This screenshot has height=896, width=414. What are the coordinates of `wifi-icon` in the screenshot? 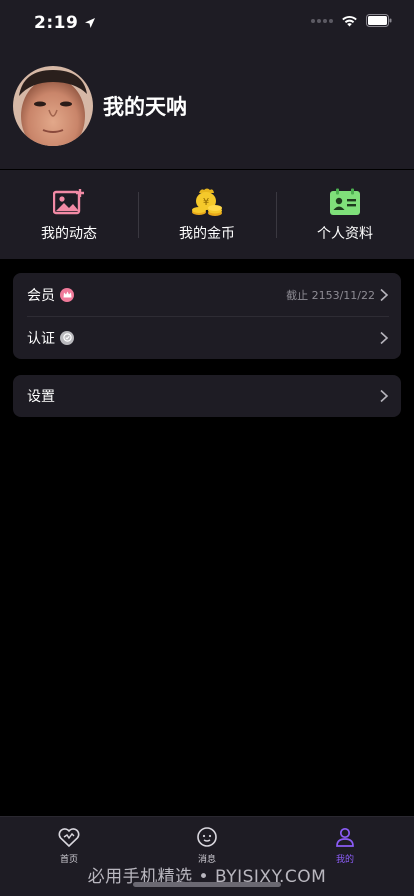 It's located at (349, 20).